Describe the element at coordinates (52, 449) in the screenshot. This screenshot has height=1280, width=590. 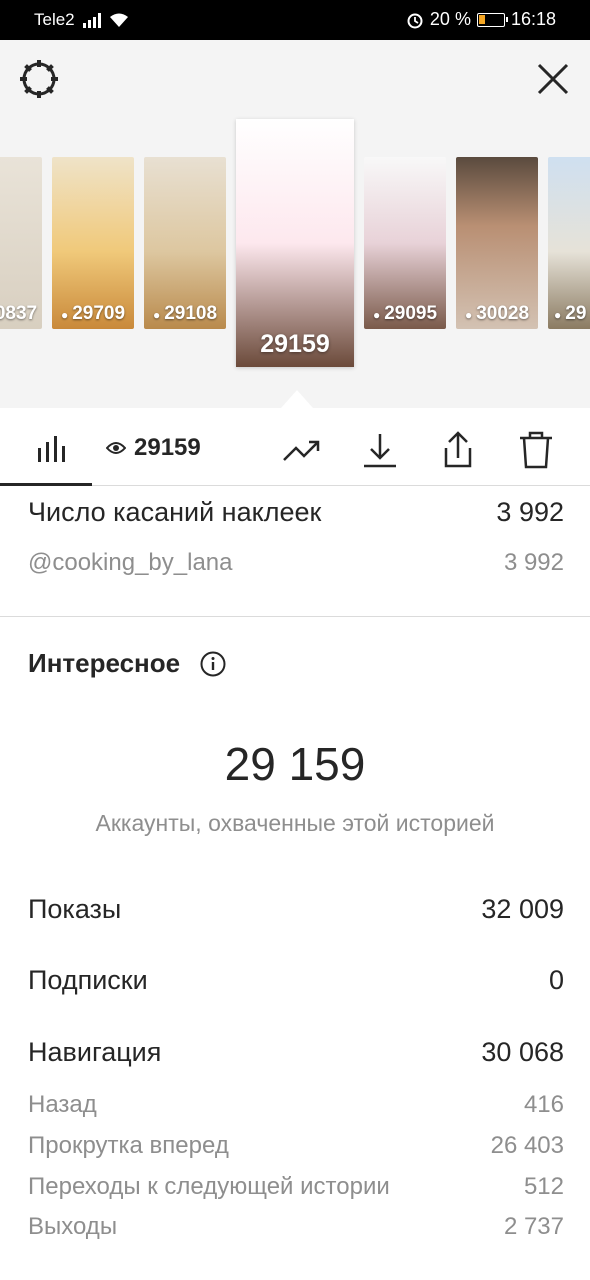
I see `insights-bar-chart-icon` at that location.